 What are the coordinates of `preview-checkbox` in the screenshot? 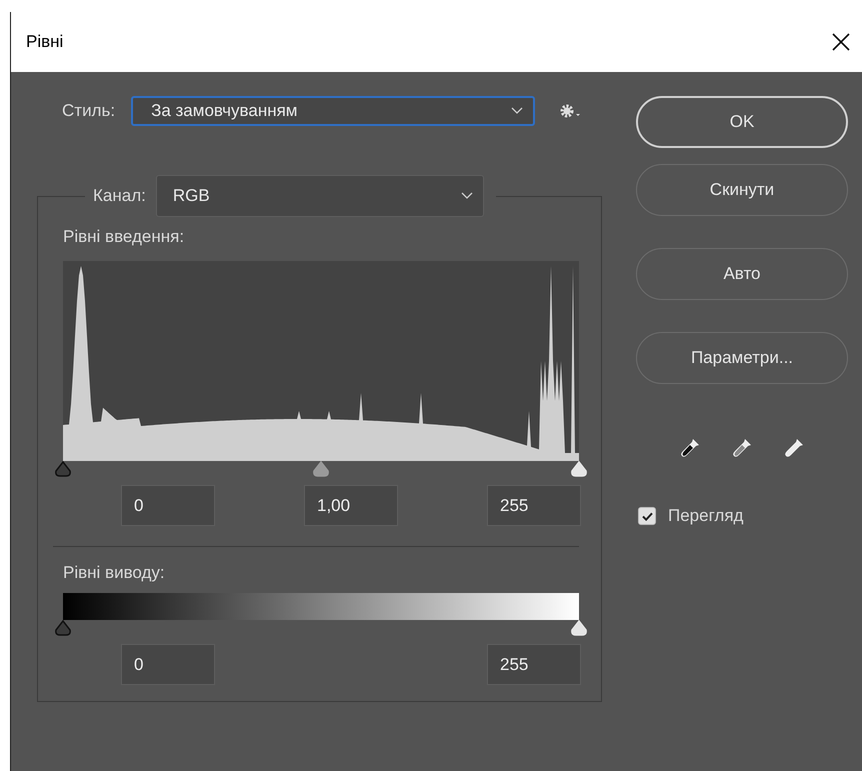 It's located at (647, 516).